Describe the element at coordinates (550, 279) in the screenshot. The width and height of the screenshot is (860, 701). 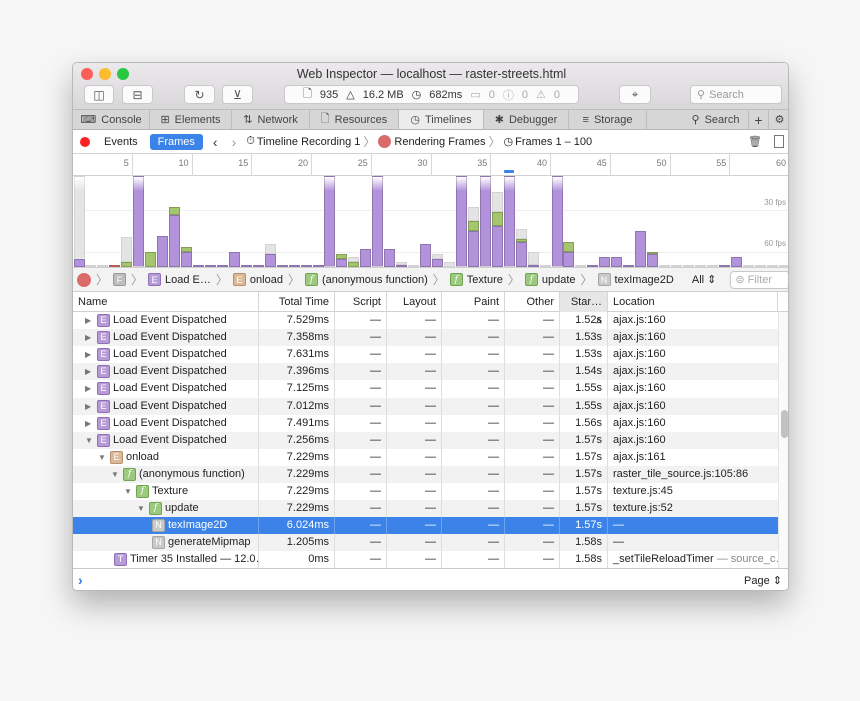
I see `breadcrumb-item: f update` at that location.